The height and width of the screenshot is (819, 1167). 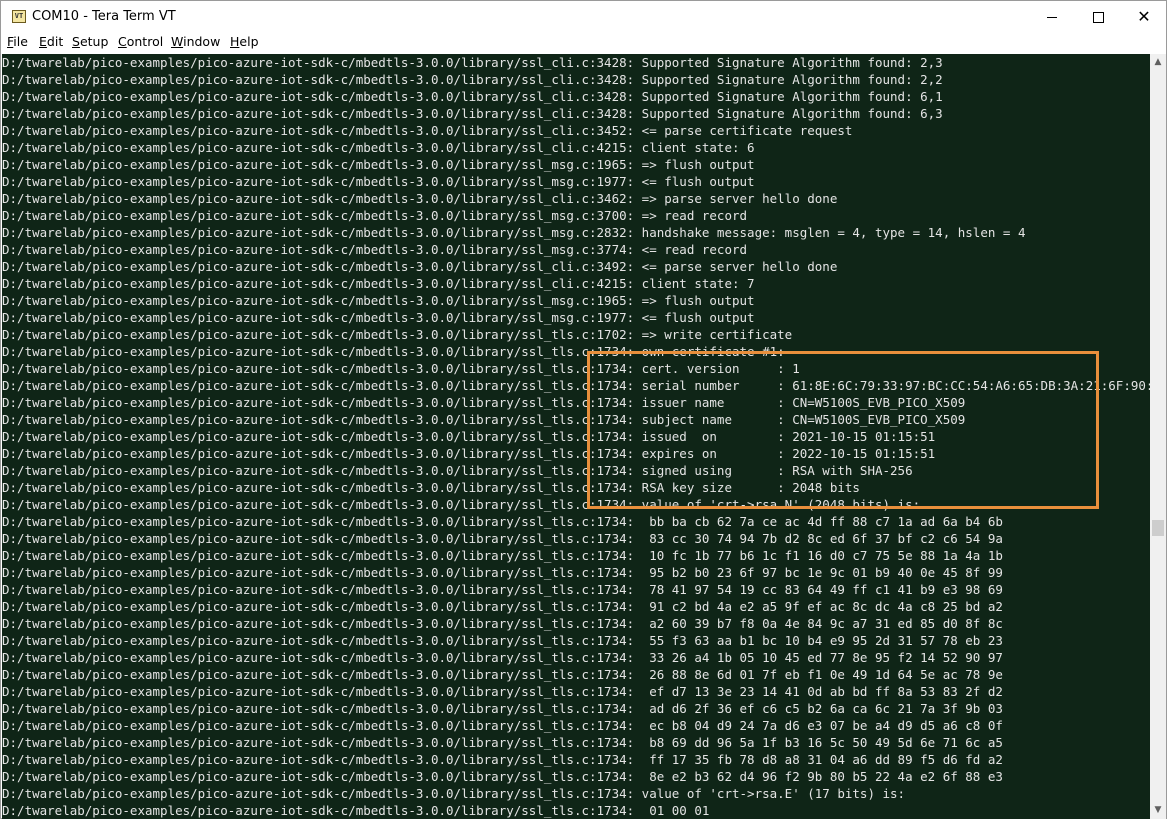 I want to click on menu-edit-label: dit, so click(x=55, y=41).